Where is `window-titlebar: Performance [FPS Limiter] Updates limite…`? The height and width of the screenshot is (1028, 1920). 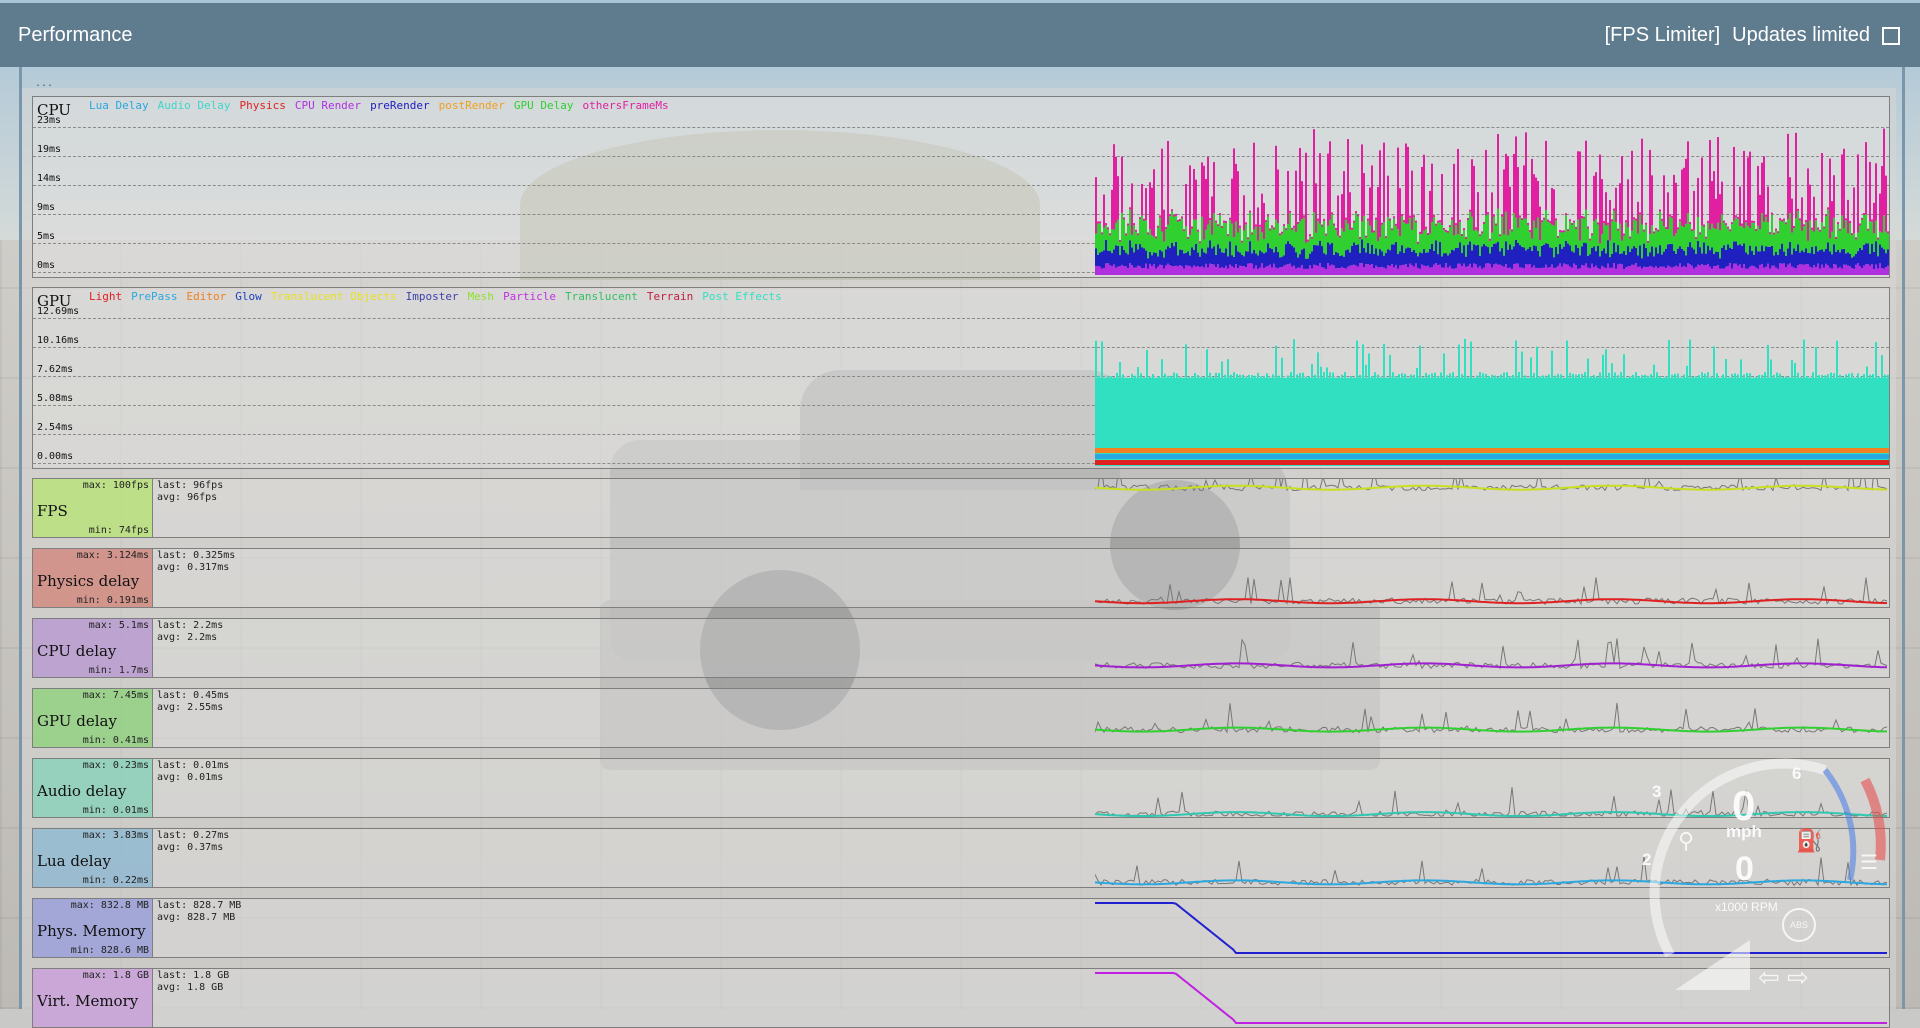 window-titlebar: Performance [FPS Limiter] Updates limite… is located at coordinates (960, 35).